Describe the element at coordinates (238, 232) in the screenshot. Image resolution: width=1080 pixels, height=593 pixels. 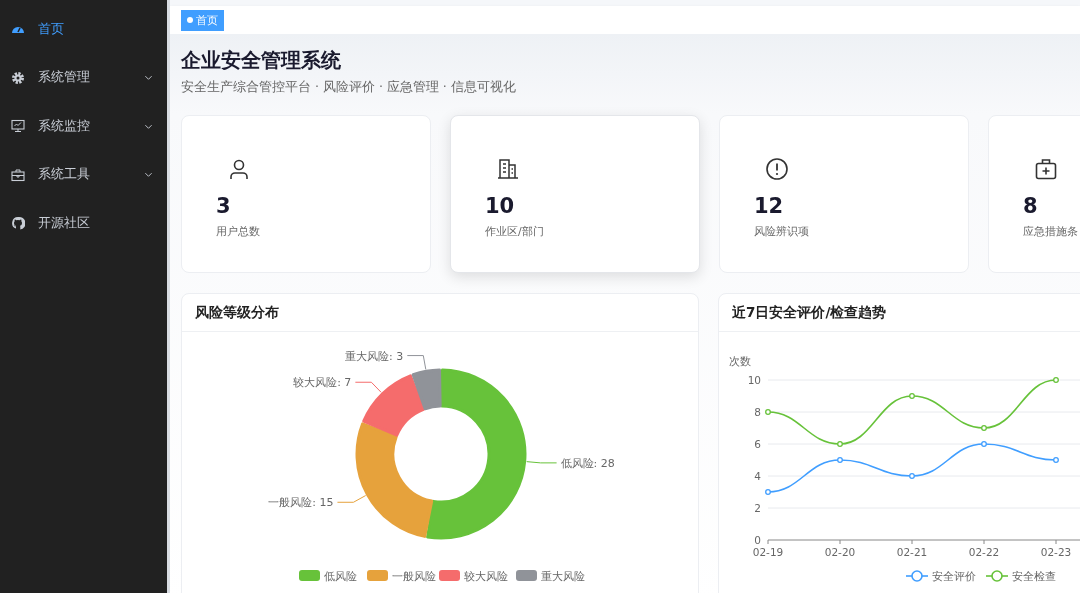
I see `stat-label: 用户总数` at that location.